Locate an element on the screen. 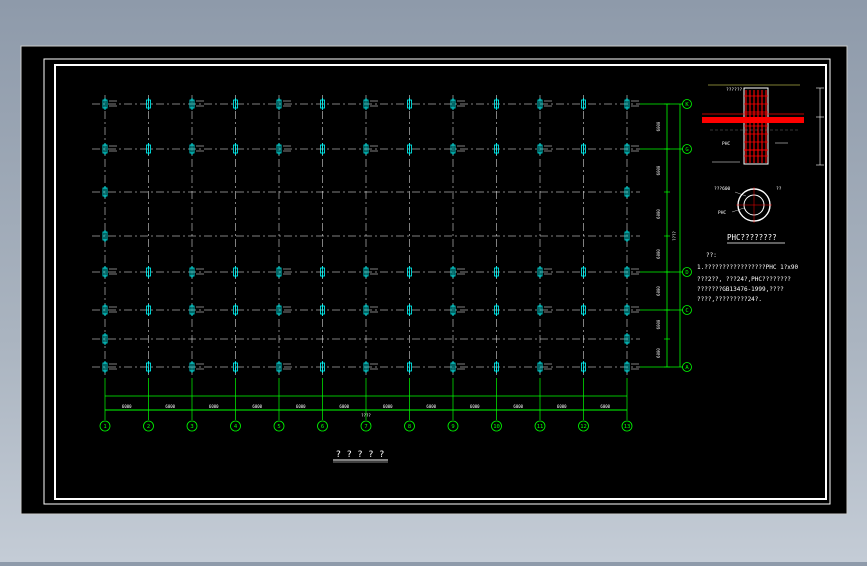  col-axis-label: 3 is located at coordinates (191, 427).